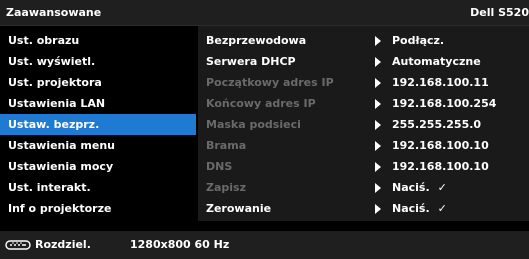 The height and width of the screenshot is (259, 529). I want to click on menu-item-ustawienia-lan: Ustawienia LAN, so click(98, 103).